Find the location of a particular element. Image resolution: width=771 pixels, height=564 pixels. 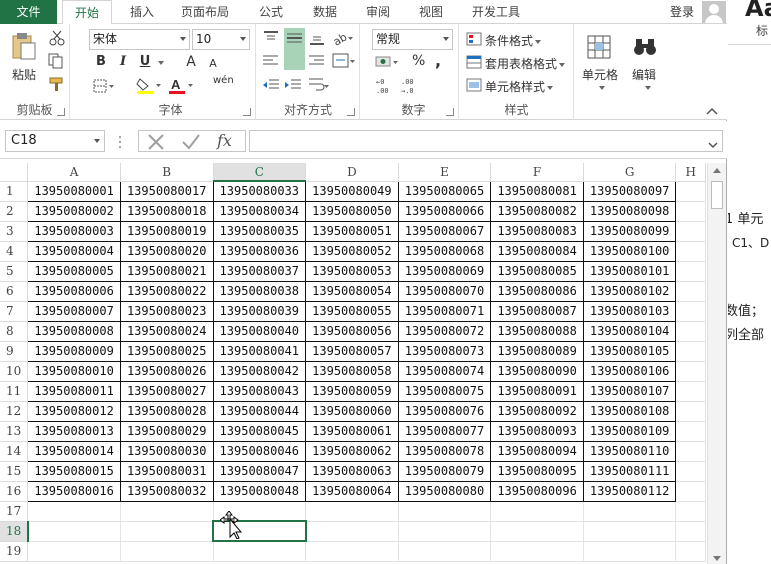

row-header: 18 is located at coordinates (14, 531).